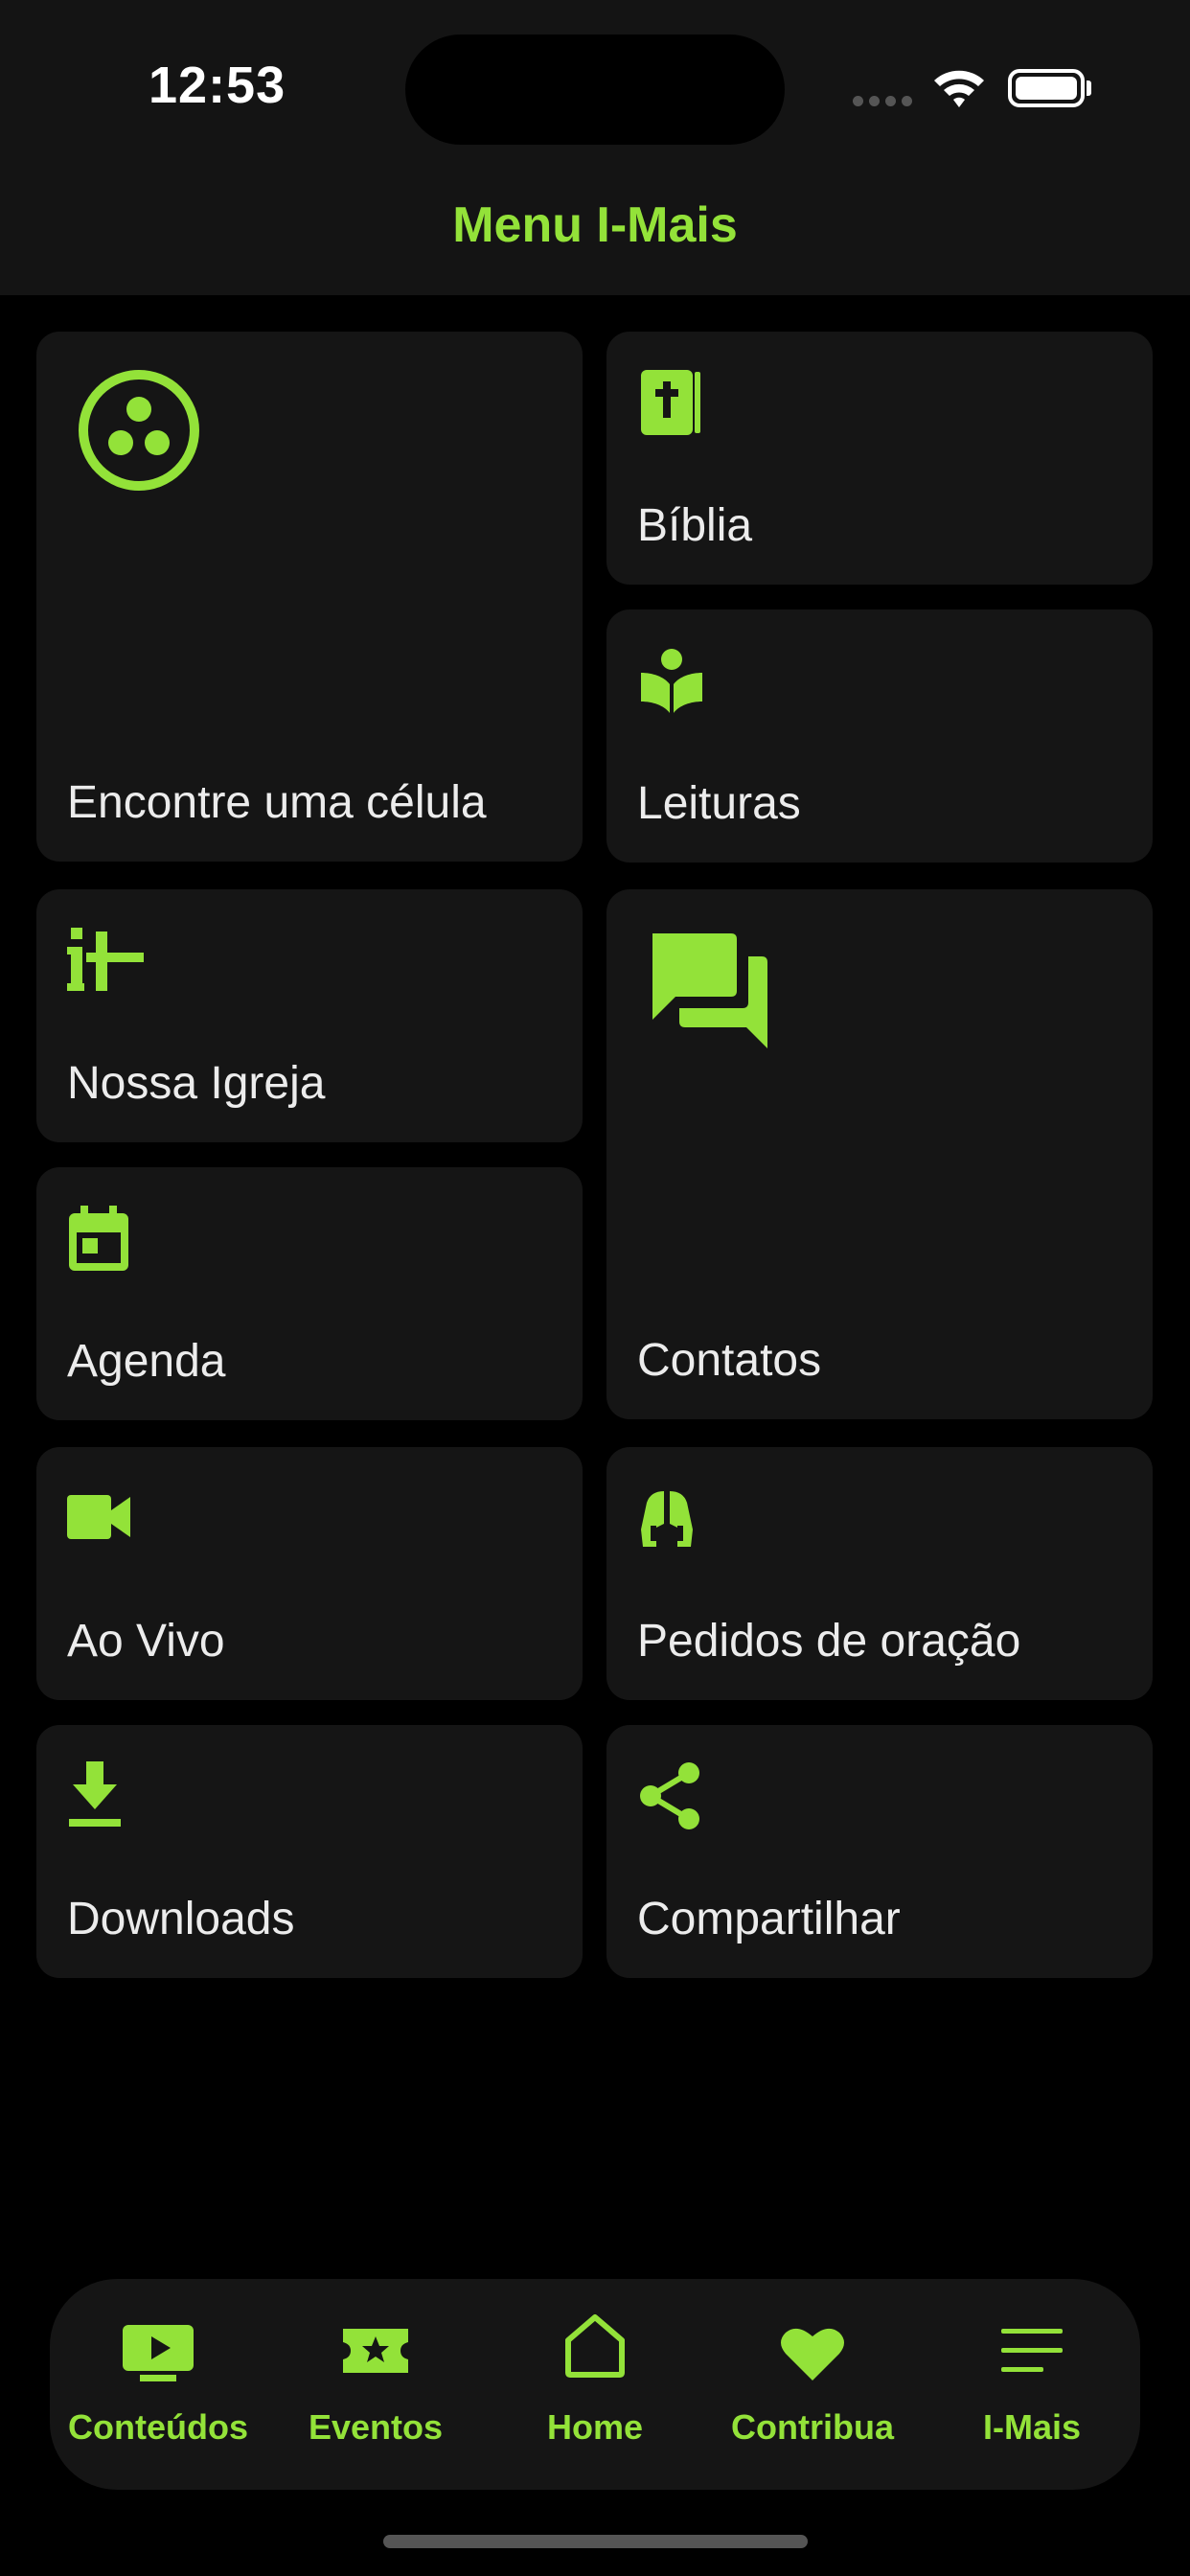  Describe the element at coordinates (310, 597) in the screenshot. I see `tile-encontre-celula: Encontre uma célula` at that location.